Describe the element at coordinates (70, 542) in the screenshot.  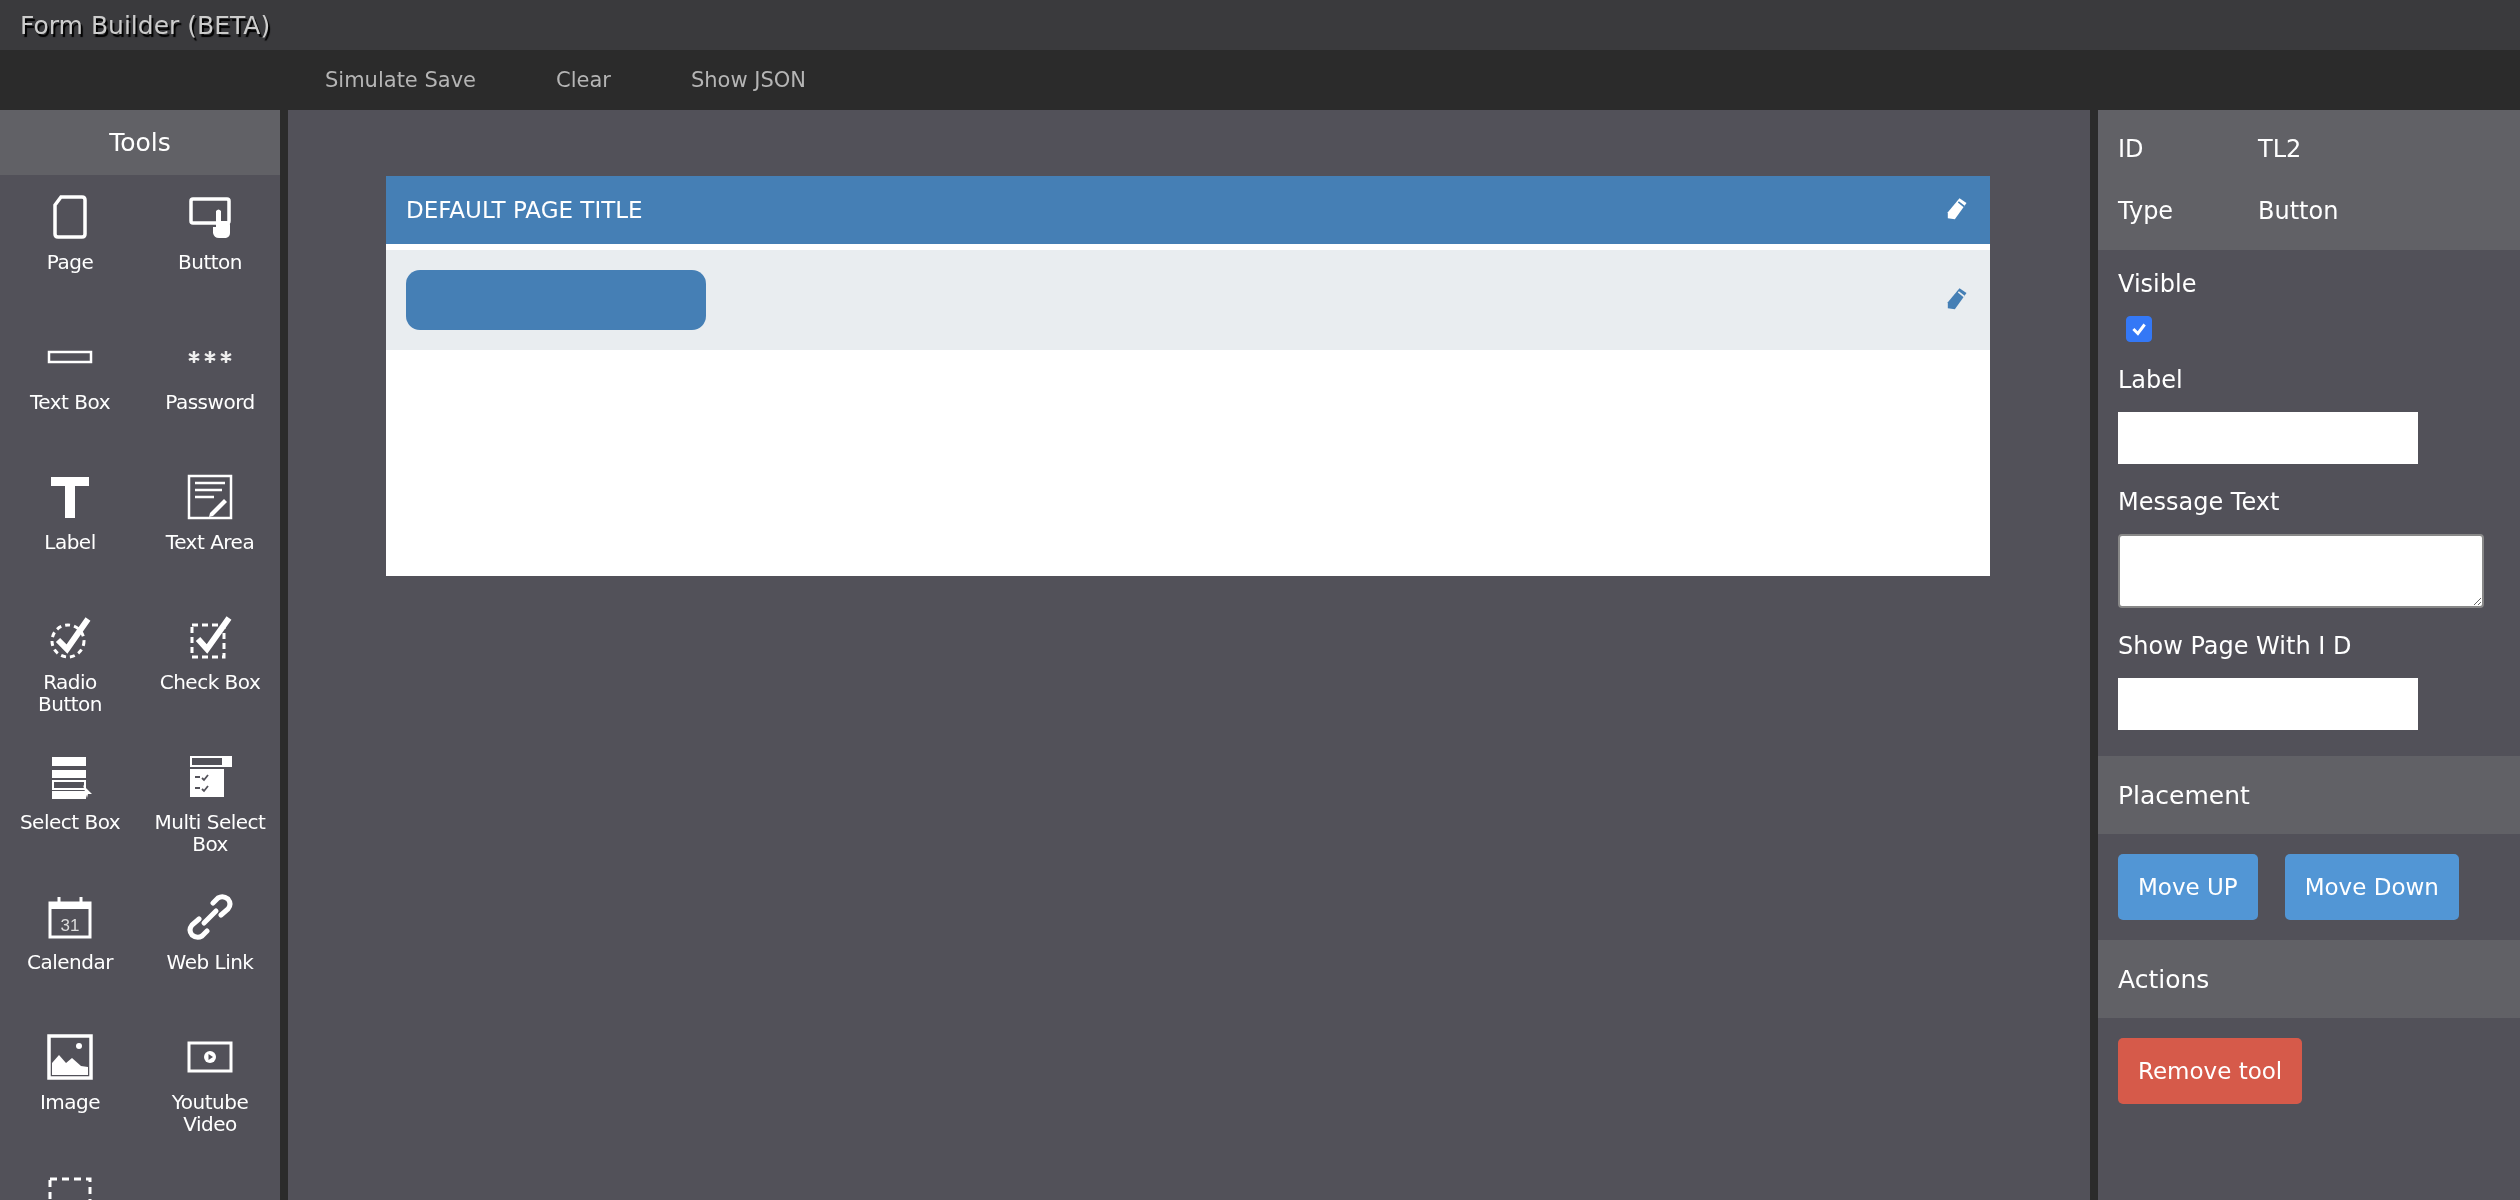
I see `tool-label: Label` at that location.